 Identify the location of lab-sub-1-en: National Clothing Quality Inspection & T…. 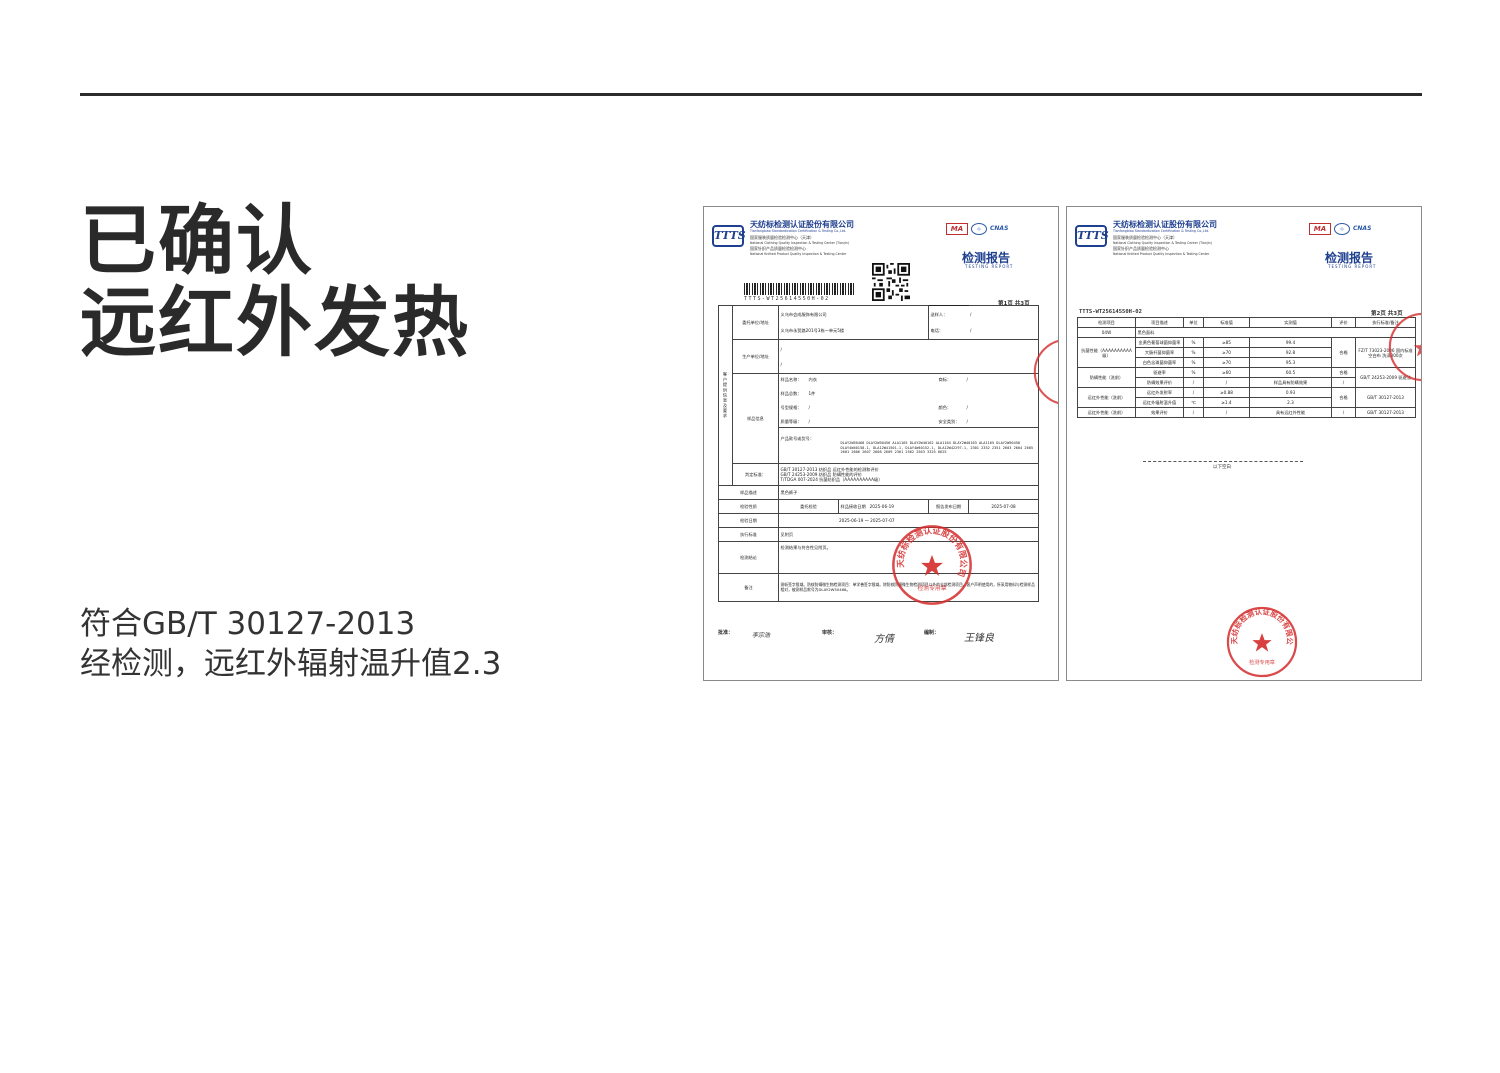
(1162, 243).